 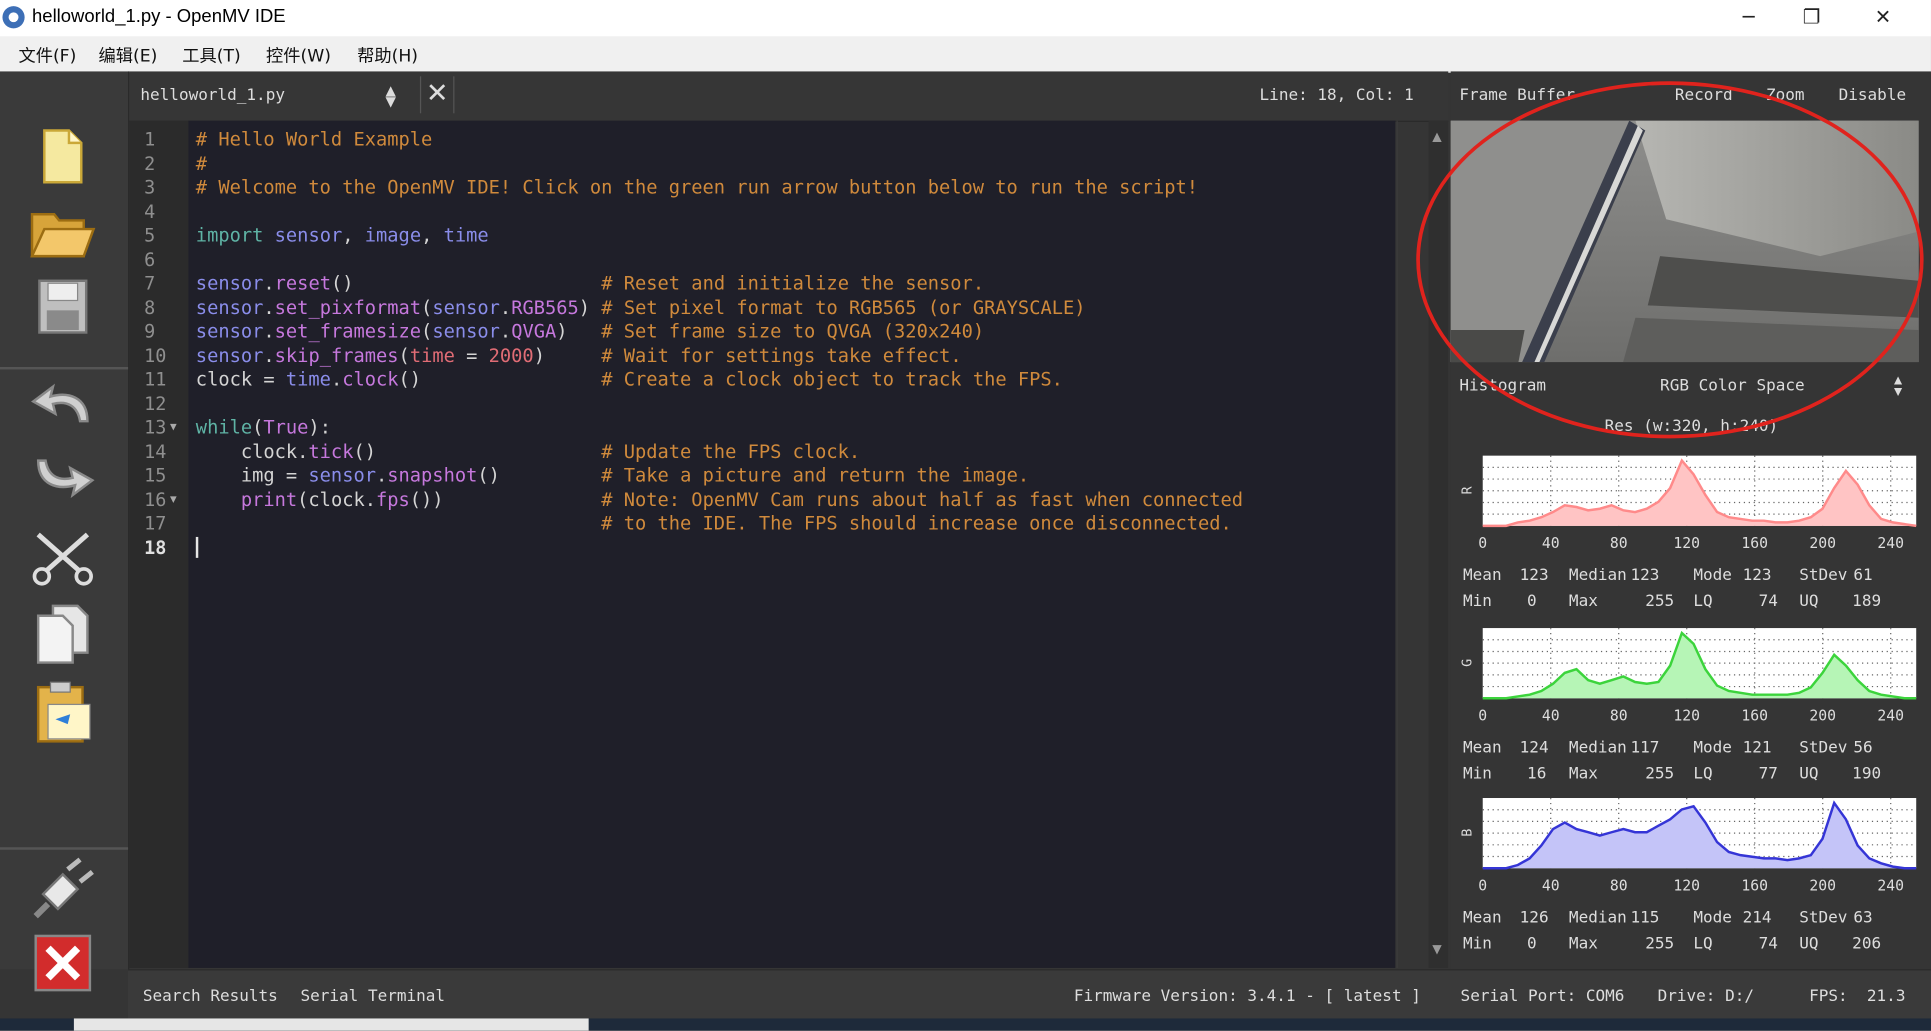 What do you see at coordinates (390, 96) in the screenshot?
I see `file-selector-arrows-icon: ▲ ▼` at bounding box center [390, 96].